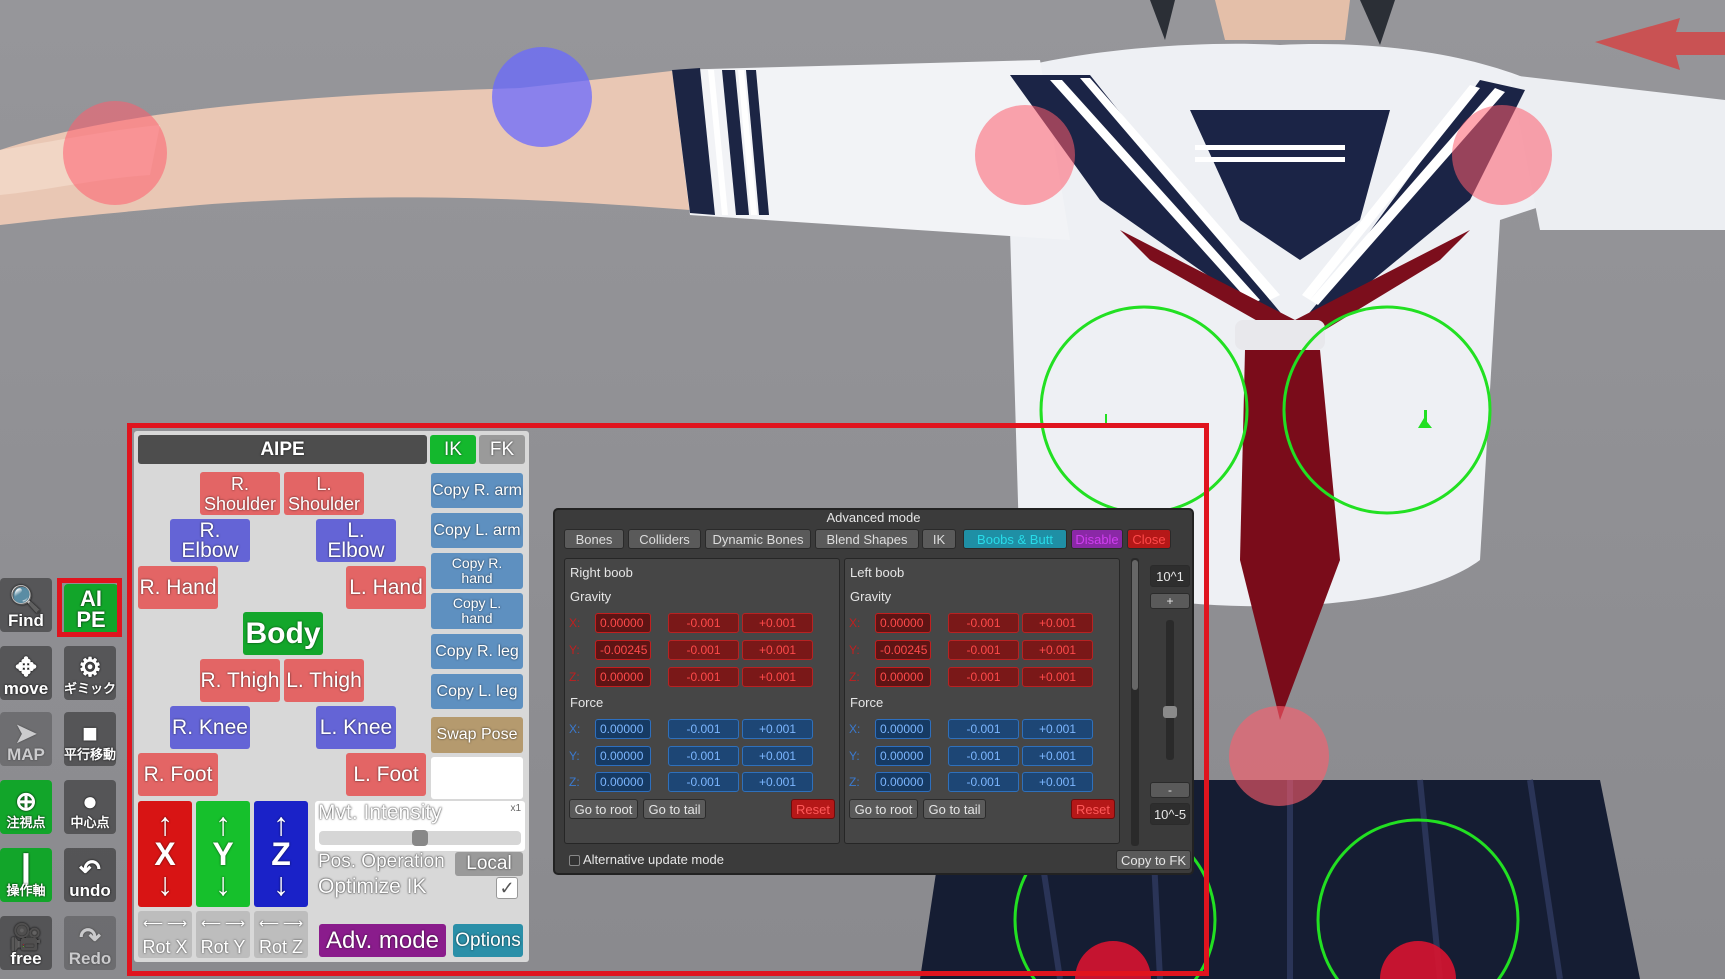 The width and height of the screenshot is (1725, 979). I want to click on right-gravity-z-plus: +0.001, so click(777, 677).